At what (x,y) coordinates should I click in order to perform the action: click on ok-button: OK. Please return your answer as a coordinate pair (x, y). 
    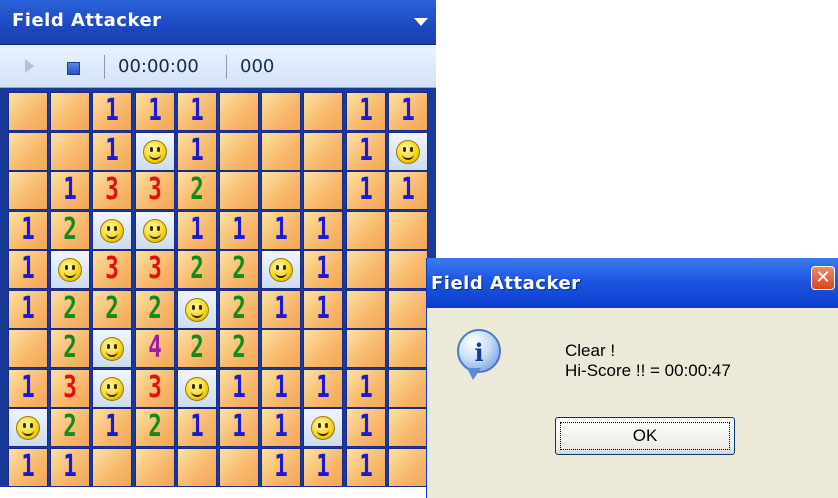
    Looking at the image, I should click on (645, 436).